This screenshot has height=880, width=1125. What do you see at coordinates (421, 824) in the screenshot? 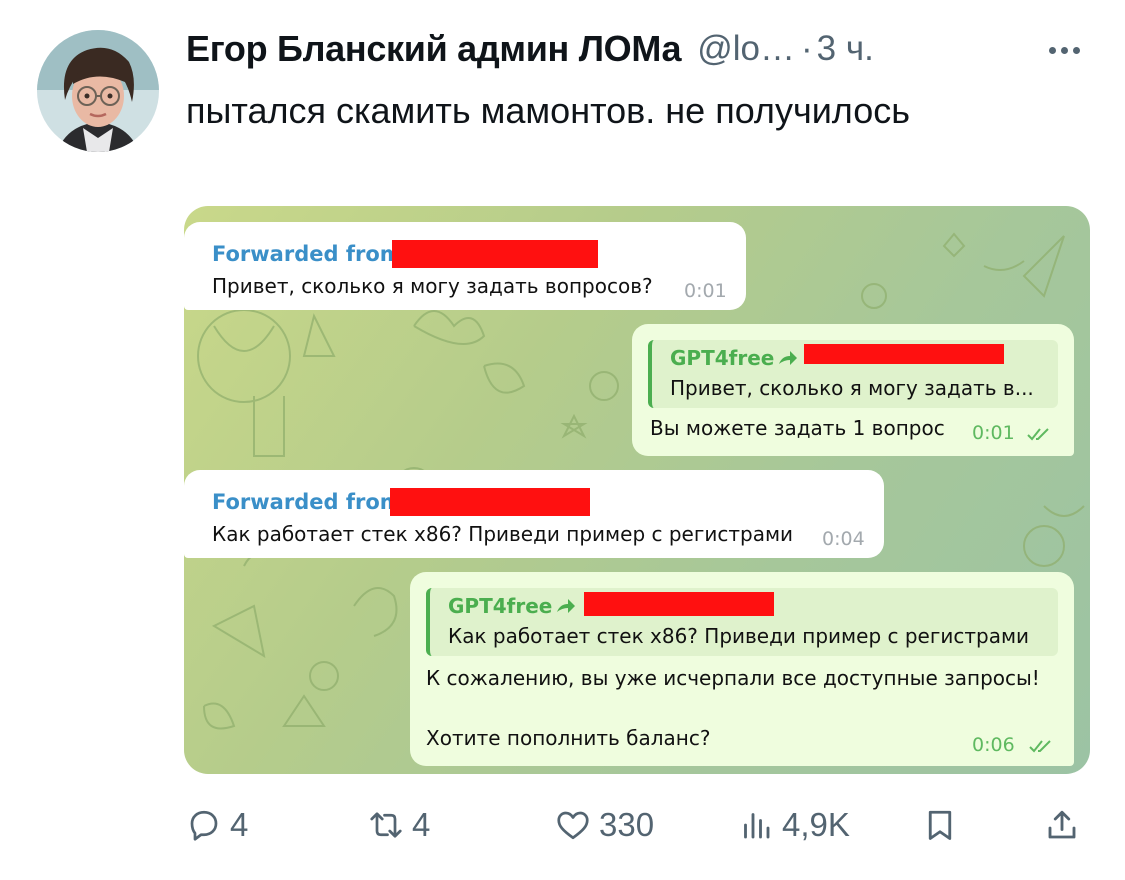
I see `retweet-count: 4` at bounding box center [421, 824].